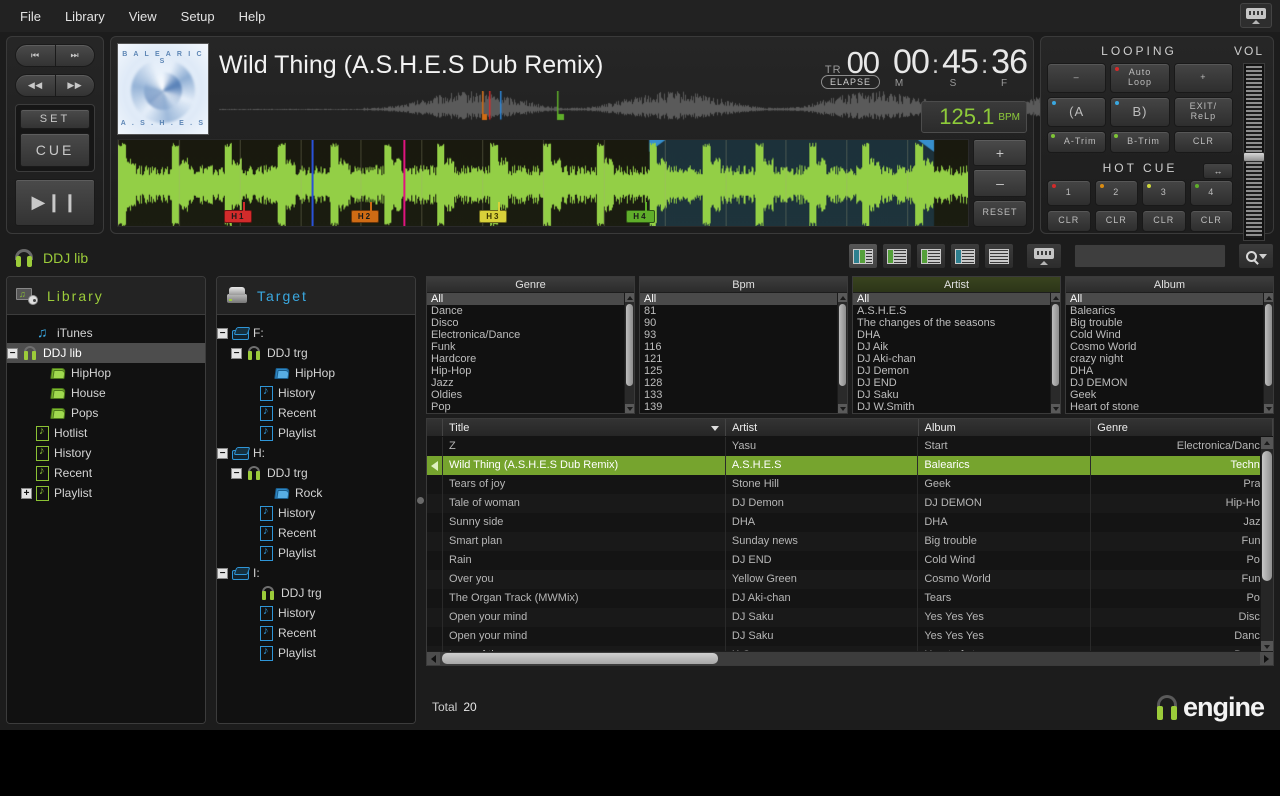 This screenshot has width=1280, height=796. I want to click on main-waveform: H1 H2 H3 H4, so click(543, 183).